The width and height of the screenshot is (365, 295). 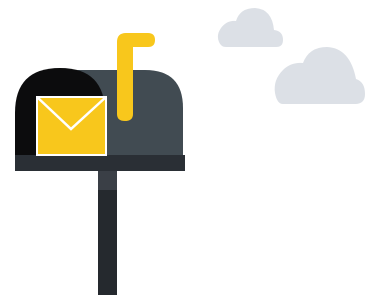 I want to click on mailbox-post, so click(x=107, y=232).